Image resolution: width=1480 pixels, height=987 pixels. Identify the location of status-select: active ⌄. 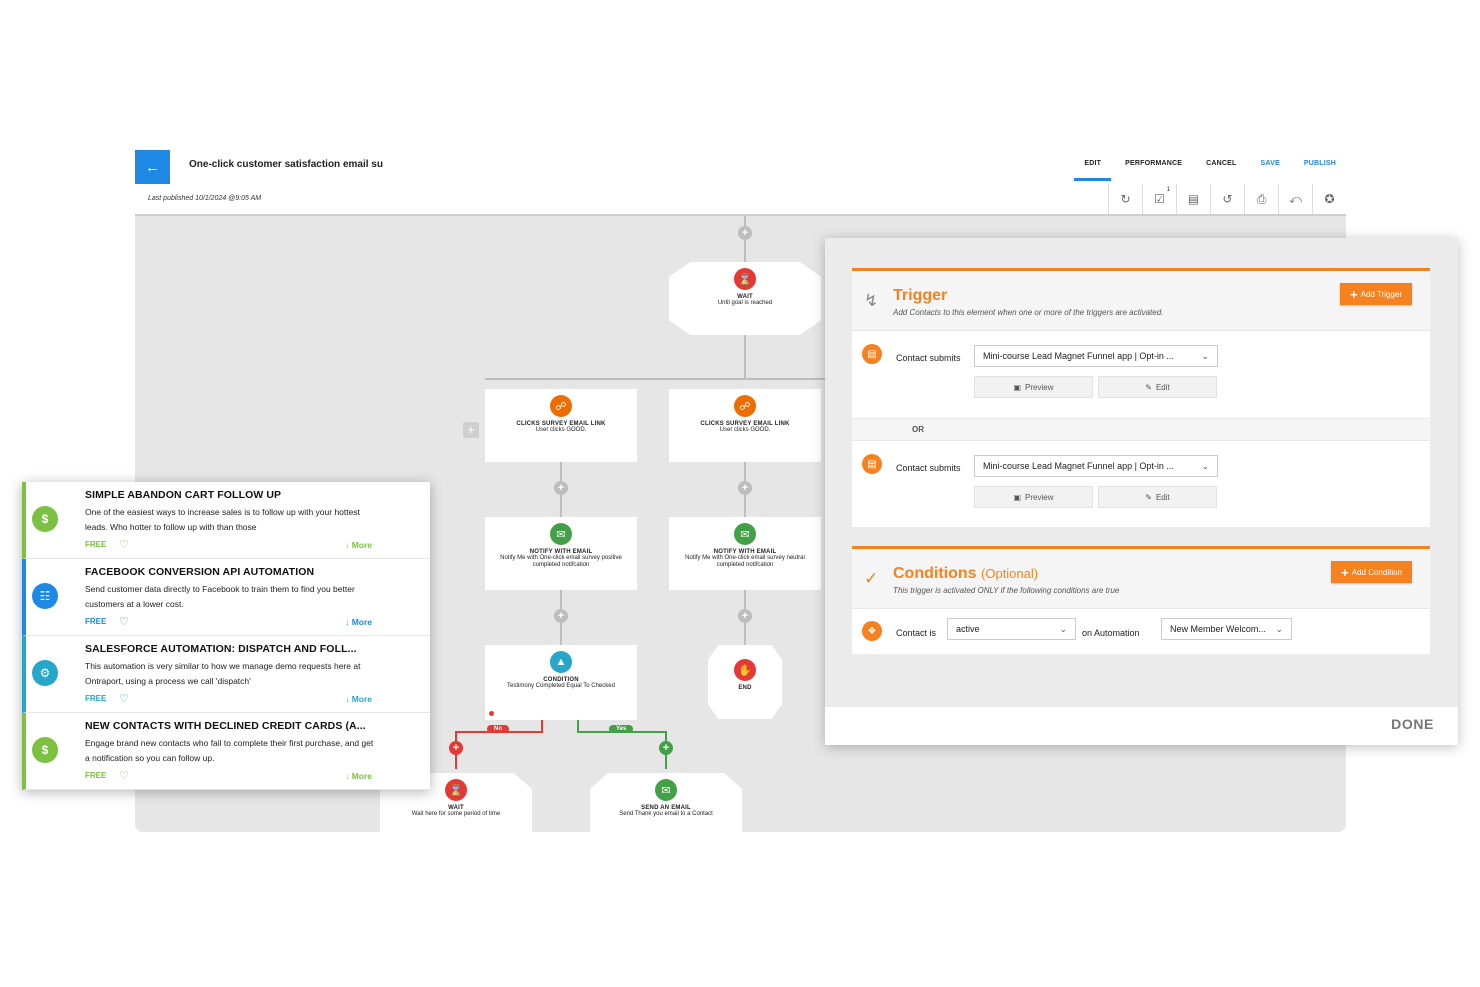
(1011, 629).